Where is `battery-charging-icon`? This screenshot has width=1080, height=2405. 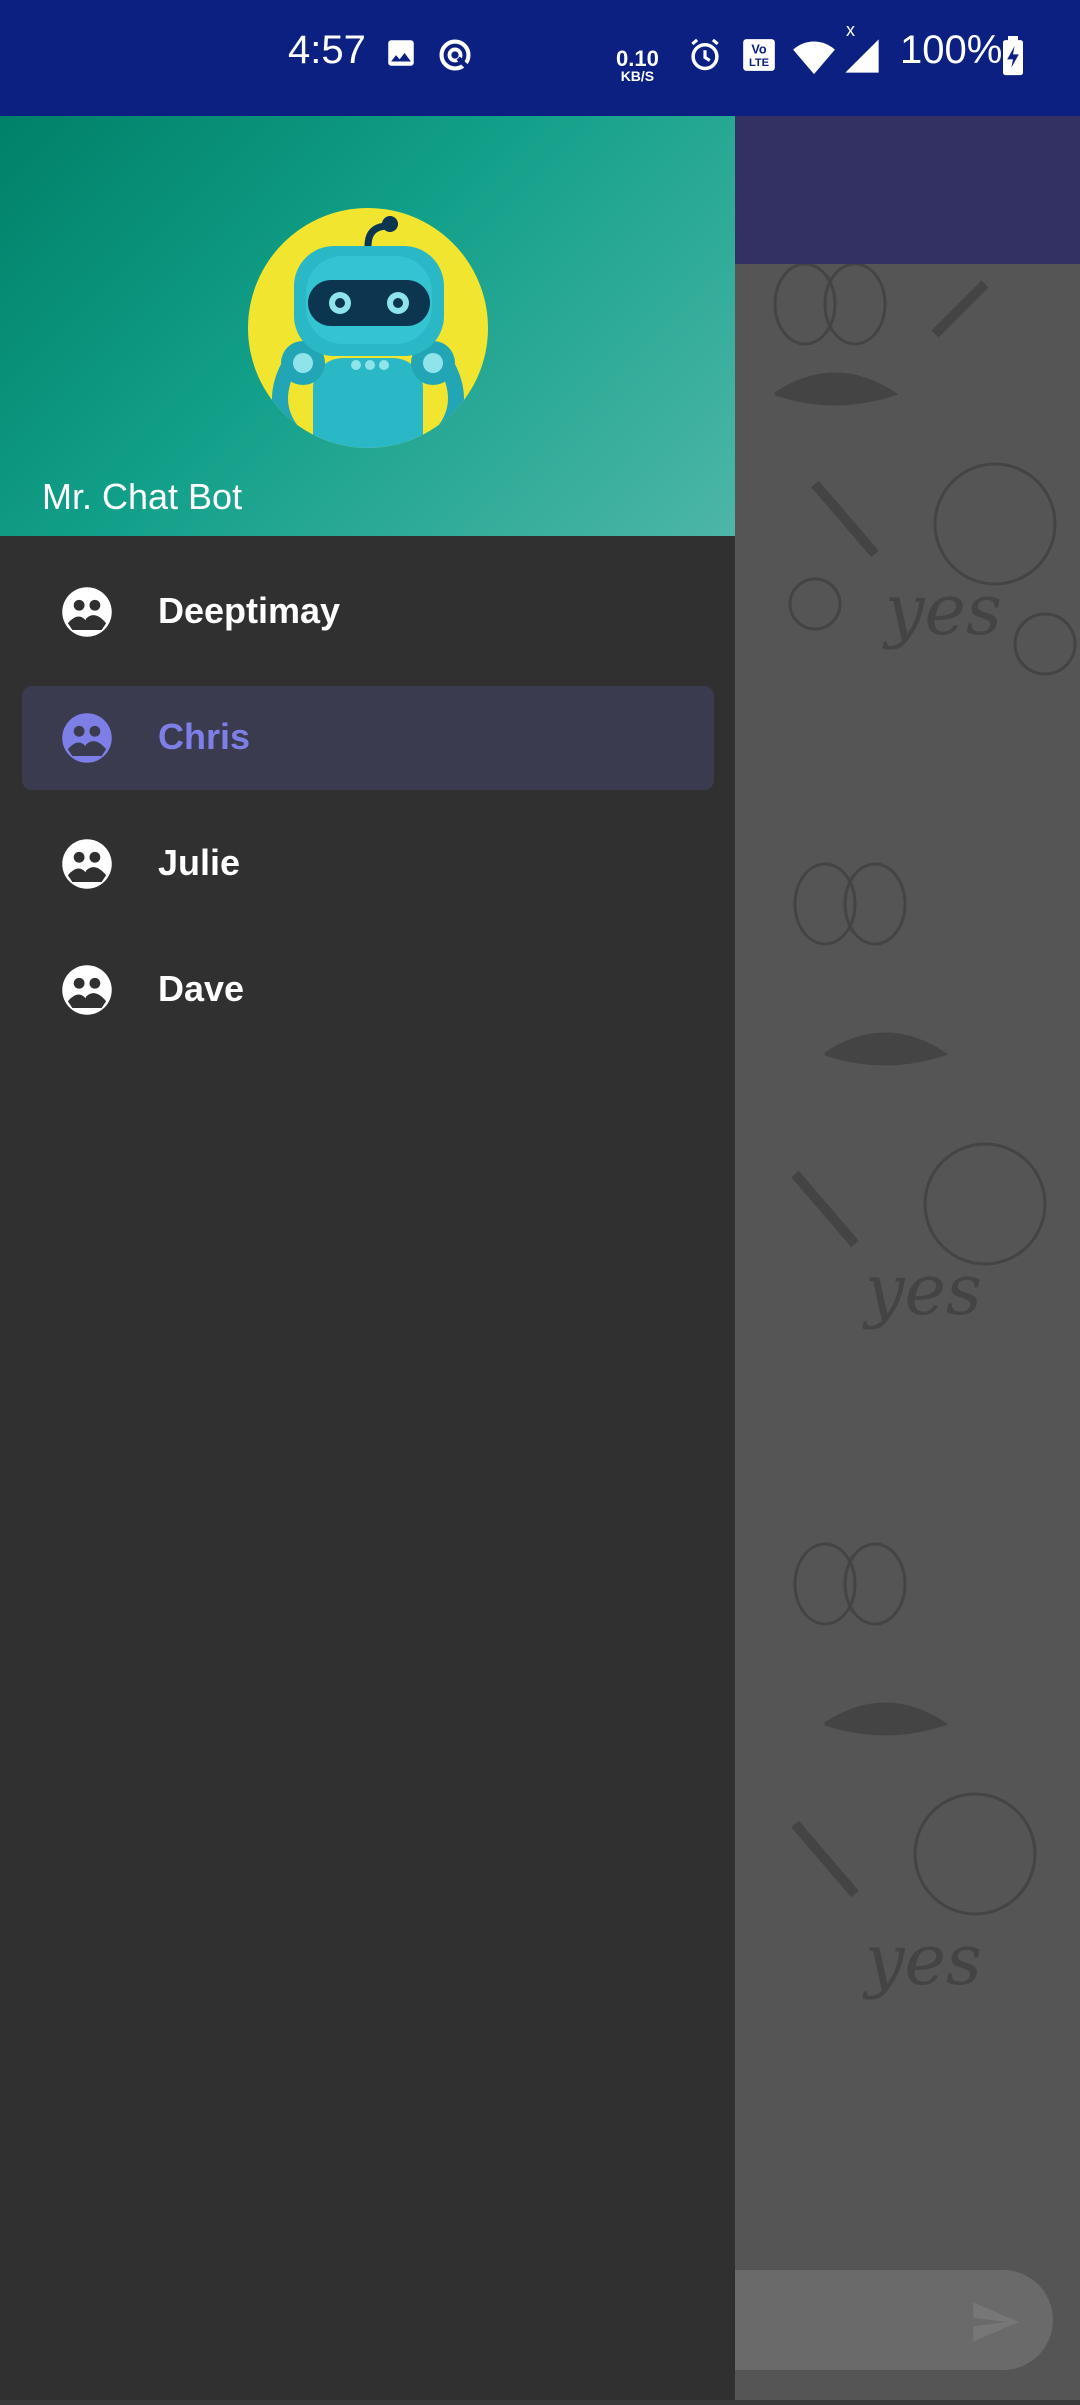
battery-charging-icon is located at coordinates (1013, 56).